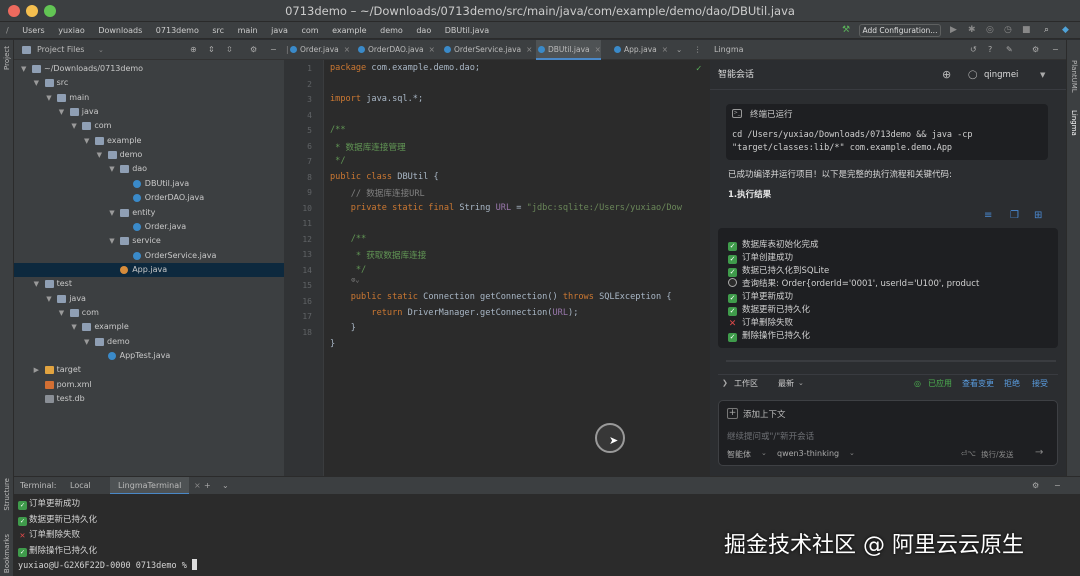  What do you see at coordinates (177, 30) in the screenshot?
I see `breadcrumb-item: 0713demo` at bounding box center [177, 30].